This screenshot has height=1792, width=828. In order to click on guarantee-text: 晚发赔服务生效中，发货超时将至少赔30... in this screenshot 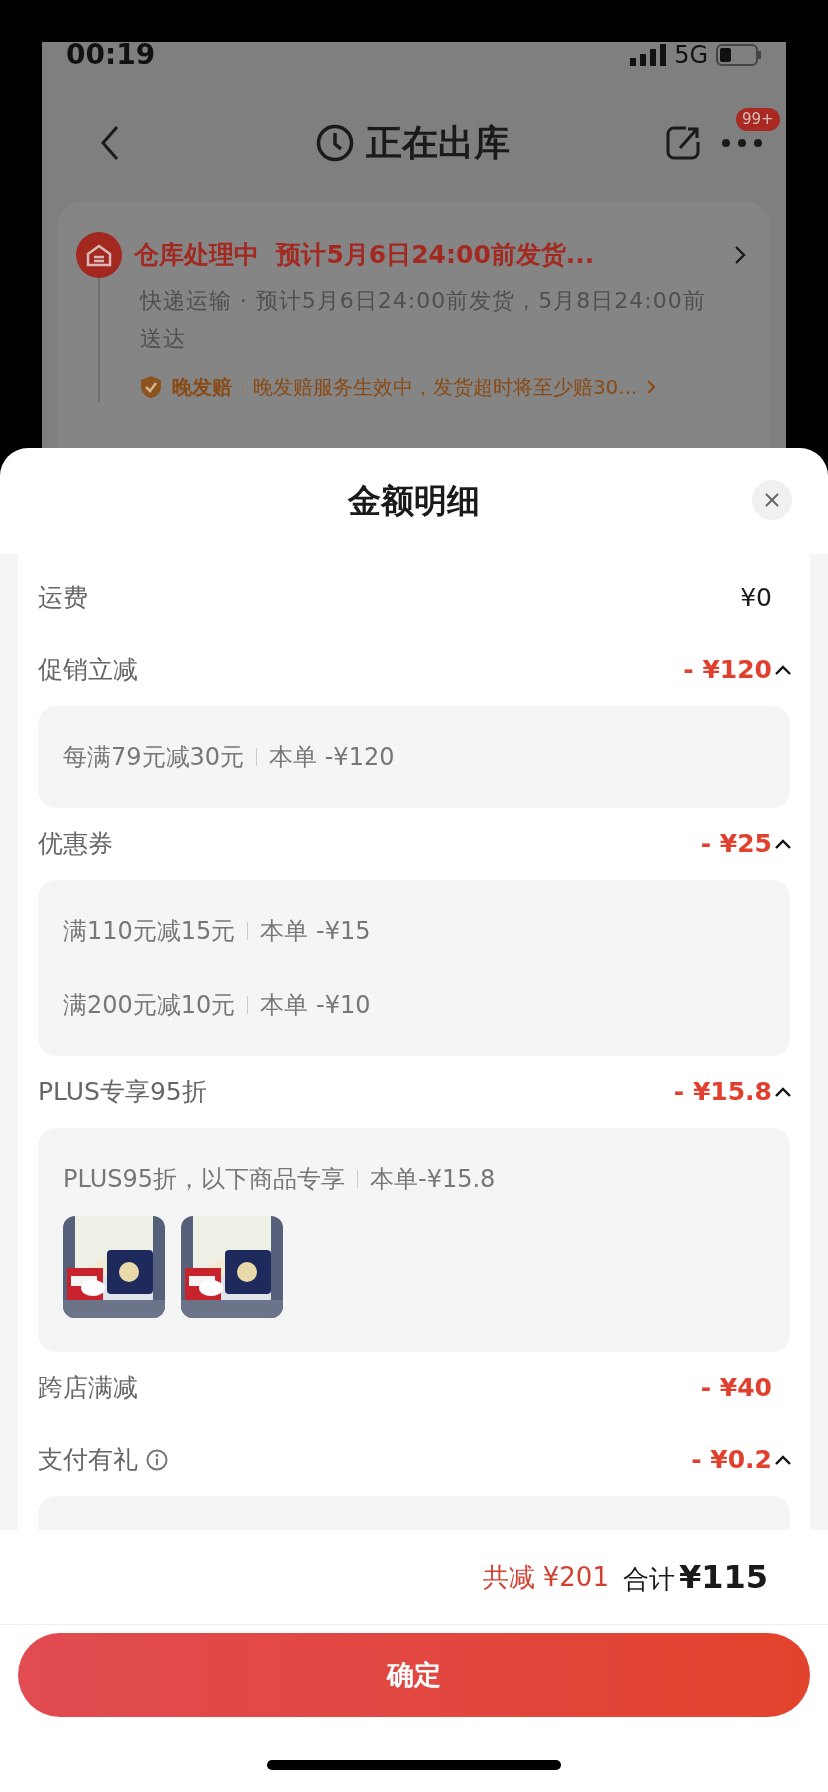, I will do `click(445, 387)`.